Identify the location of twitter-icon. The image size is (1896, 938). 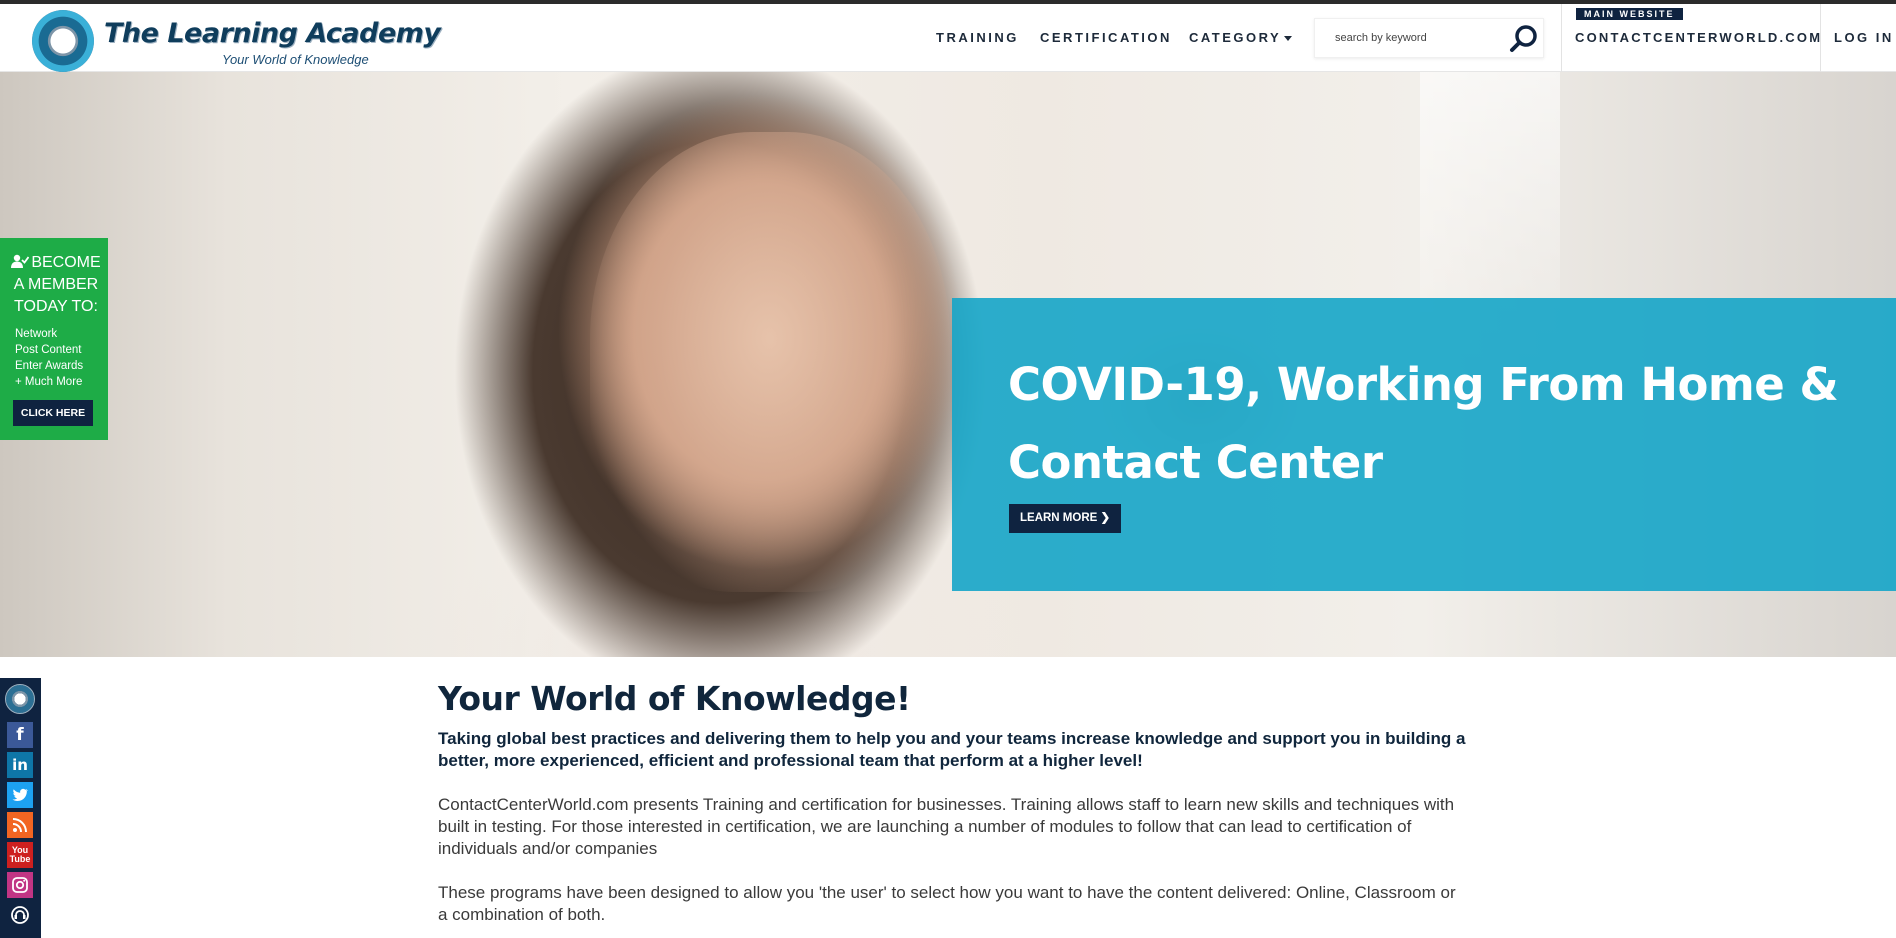
(20, 795).